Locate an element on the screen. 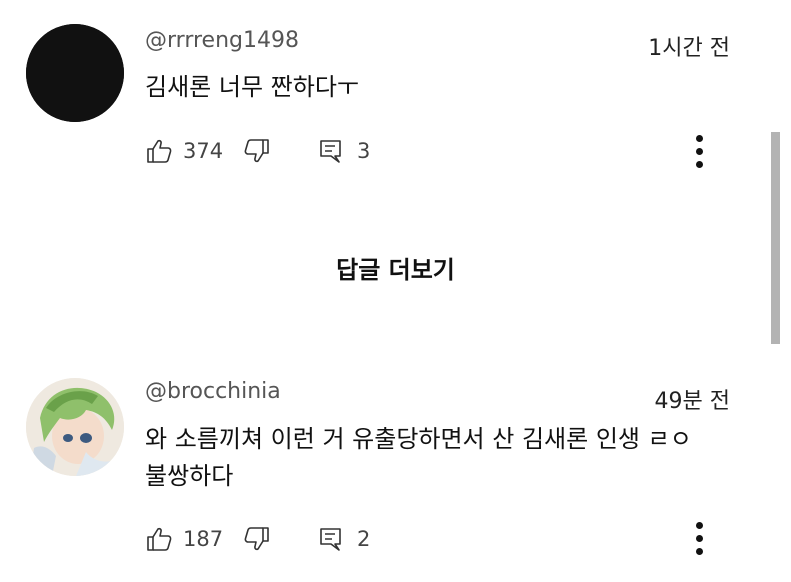  like-count: 374 is located at coordinates (203, 151).